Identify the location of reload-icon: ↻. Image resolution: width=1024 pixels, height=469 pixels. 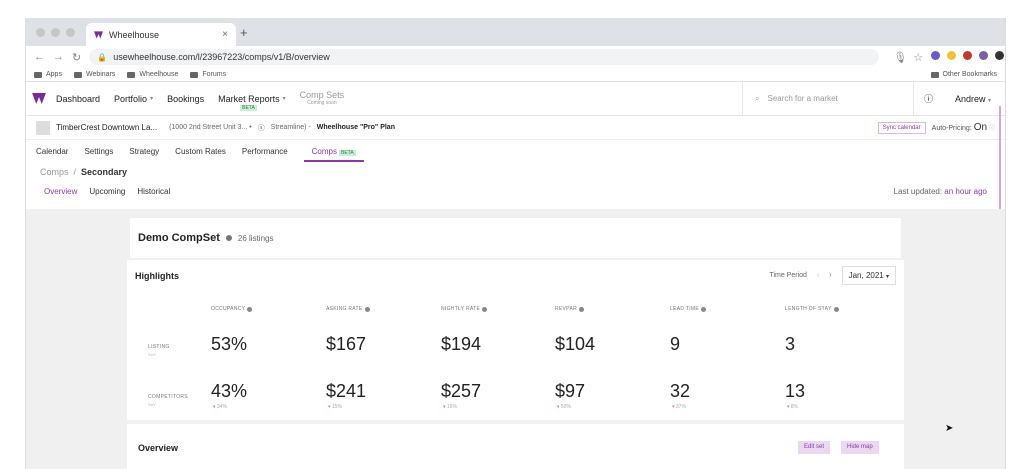
(76, 57).